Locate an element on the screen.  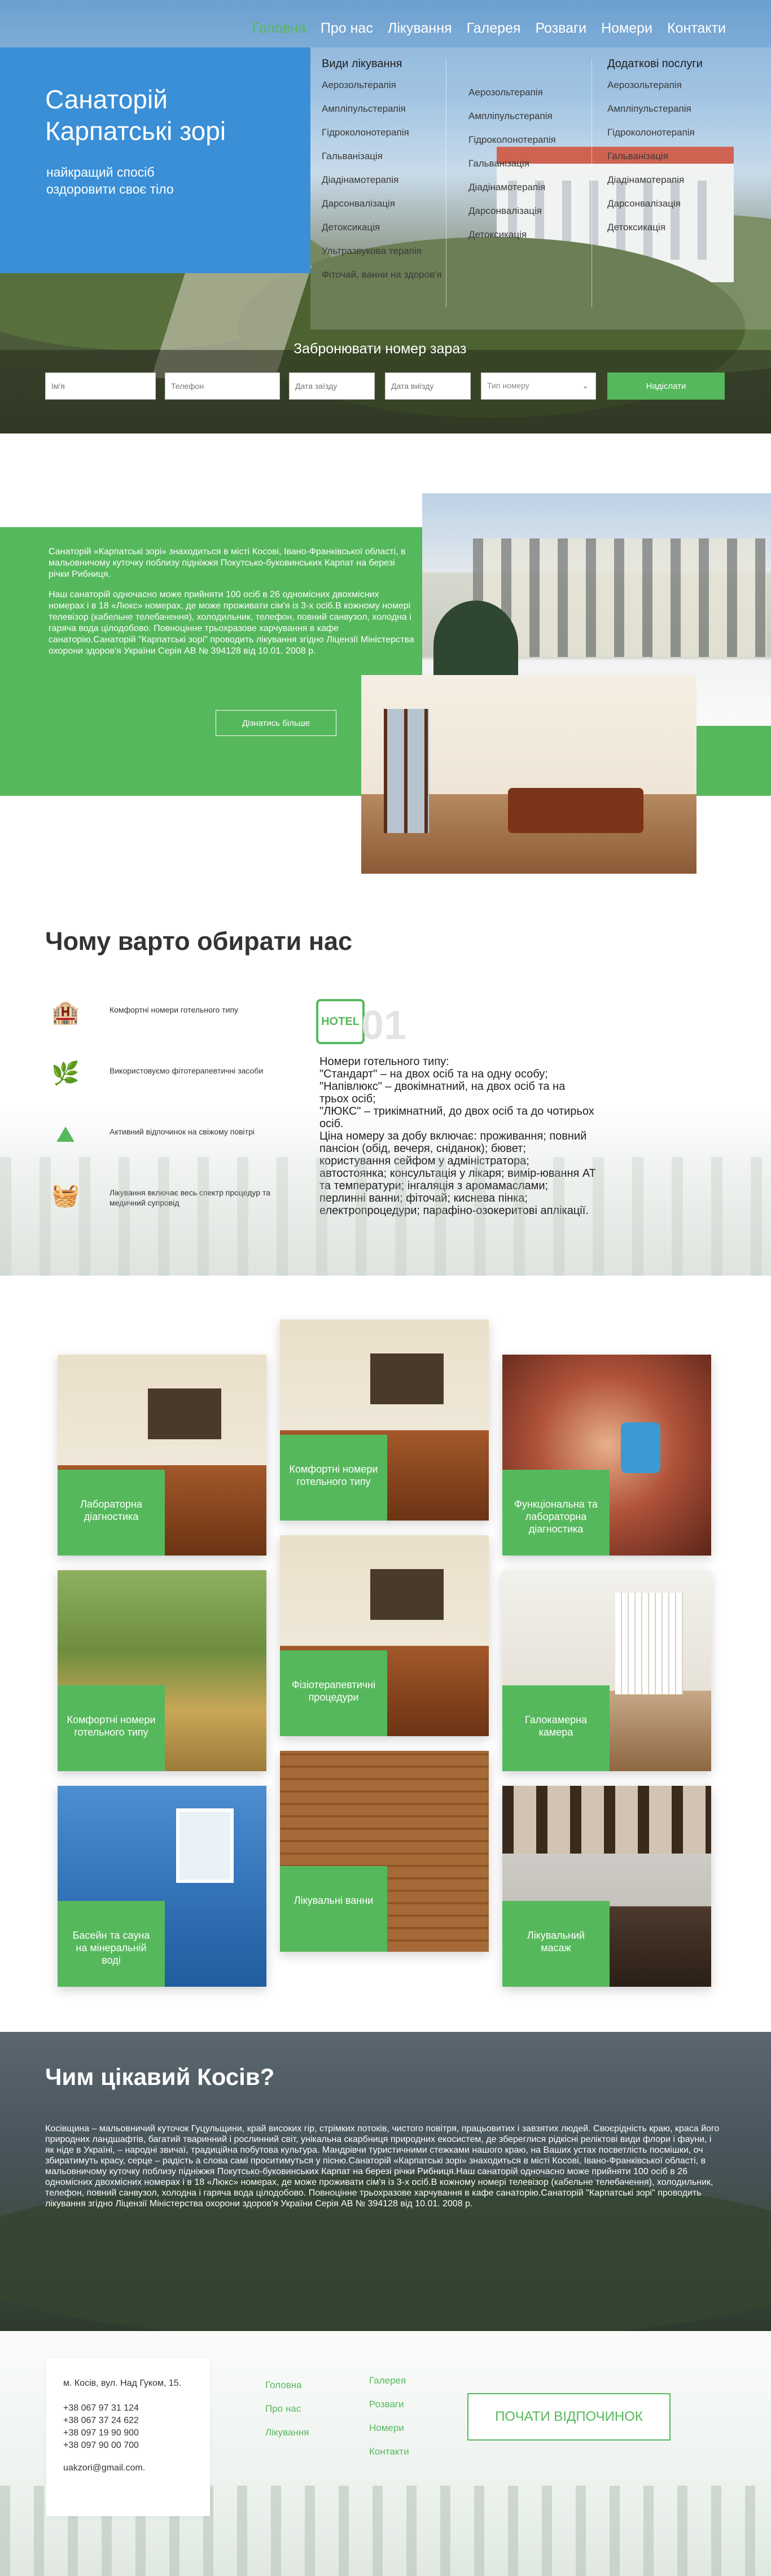
footer-link-contacts: Контакти is located at coordinates (389, 2451).